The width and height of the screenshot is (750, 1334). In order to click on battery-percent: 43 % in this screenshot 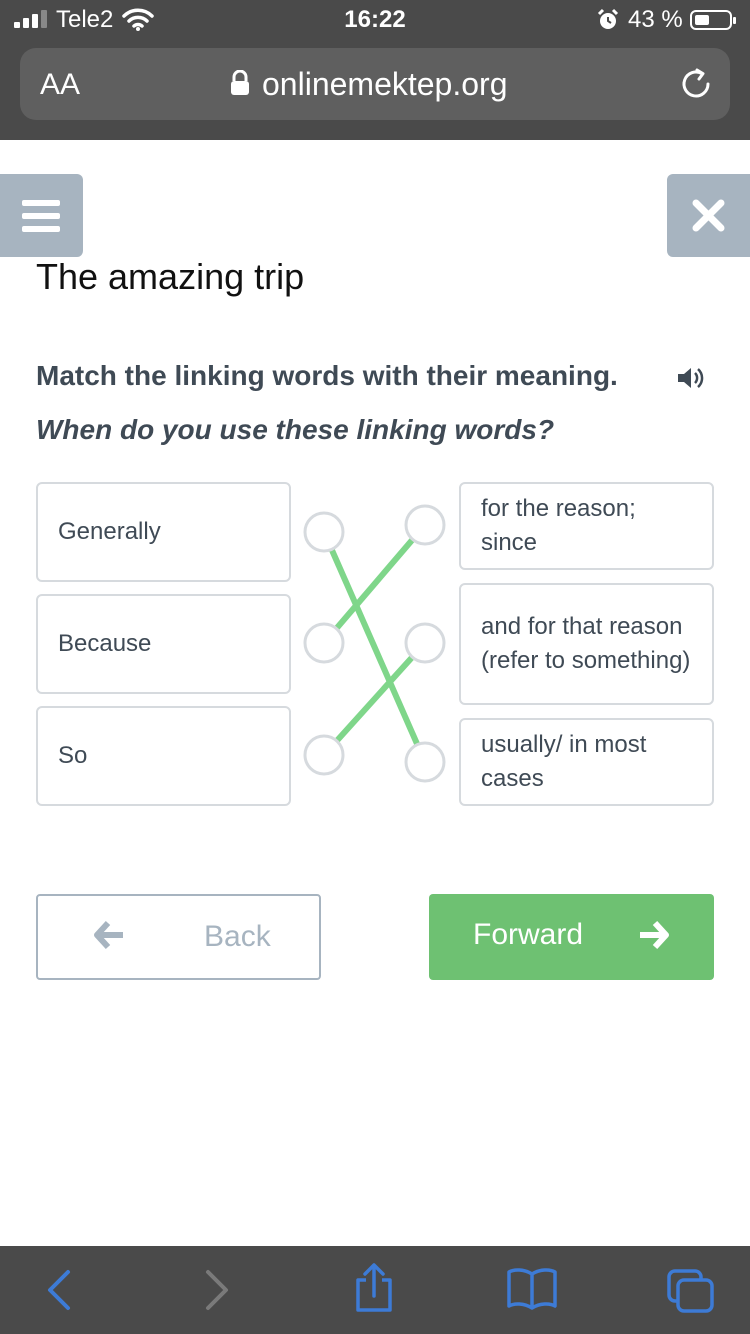, I will do `click(655, 19)`.